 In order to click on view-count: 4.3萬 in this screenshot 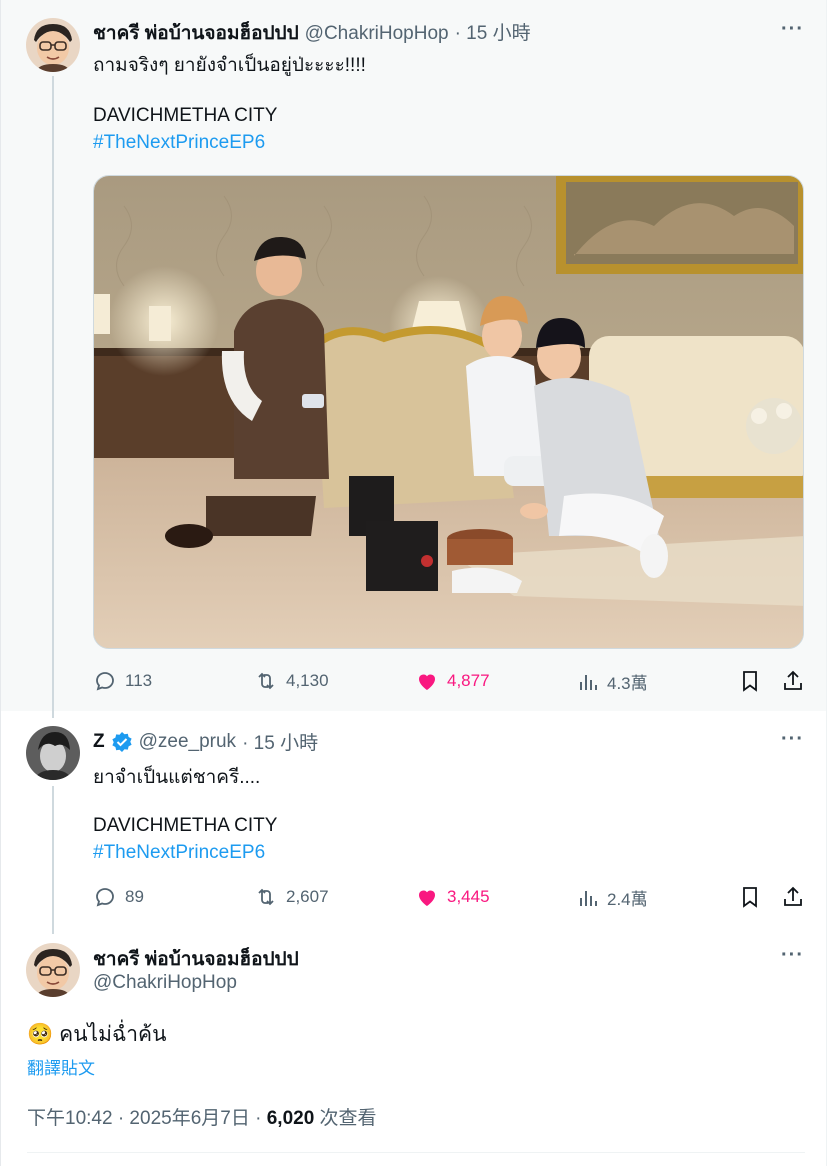, I will do `click(627, 683)`.